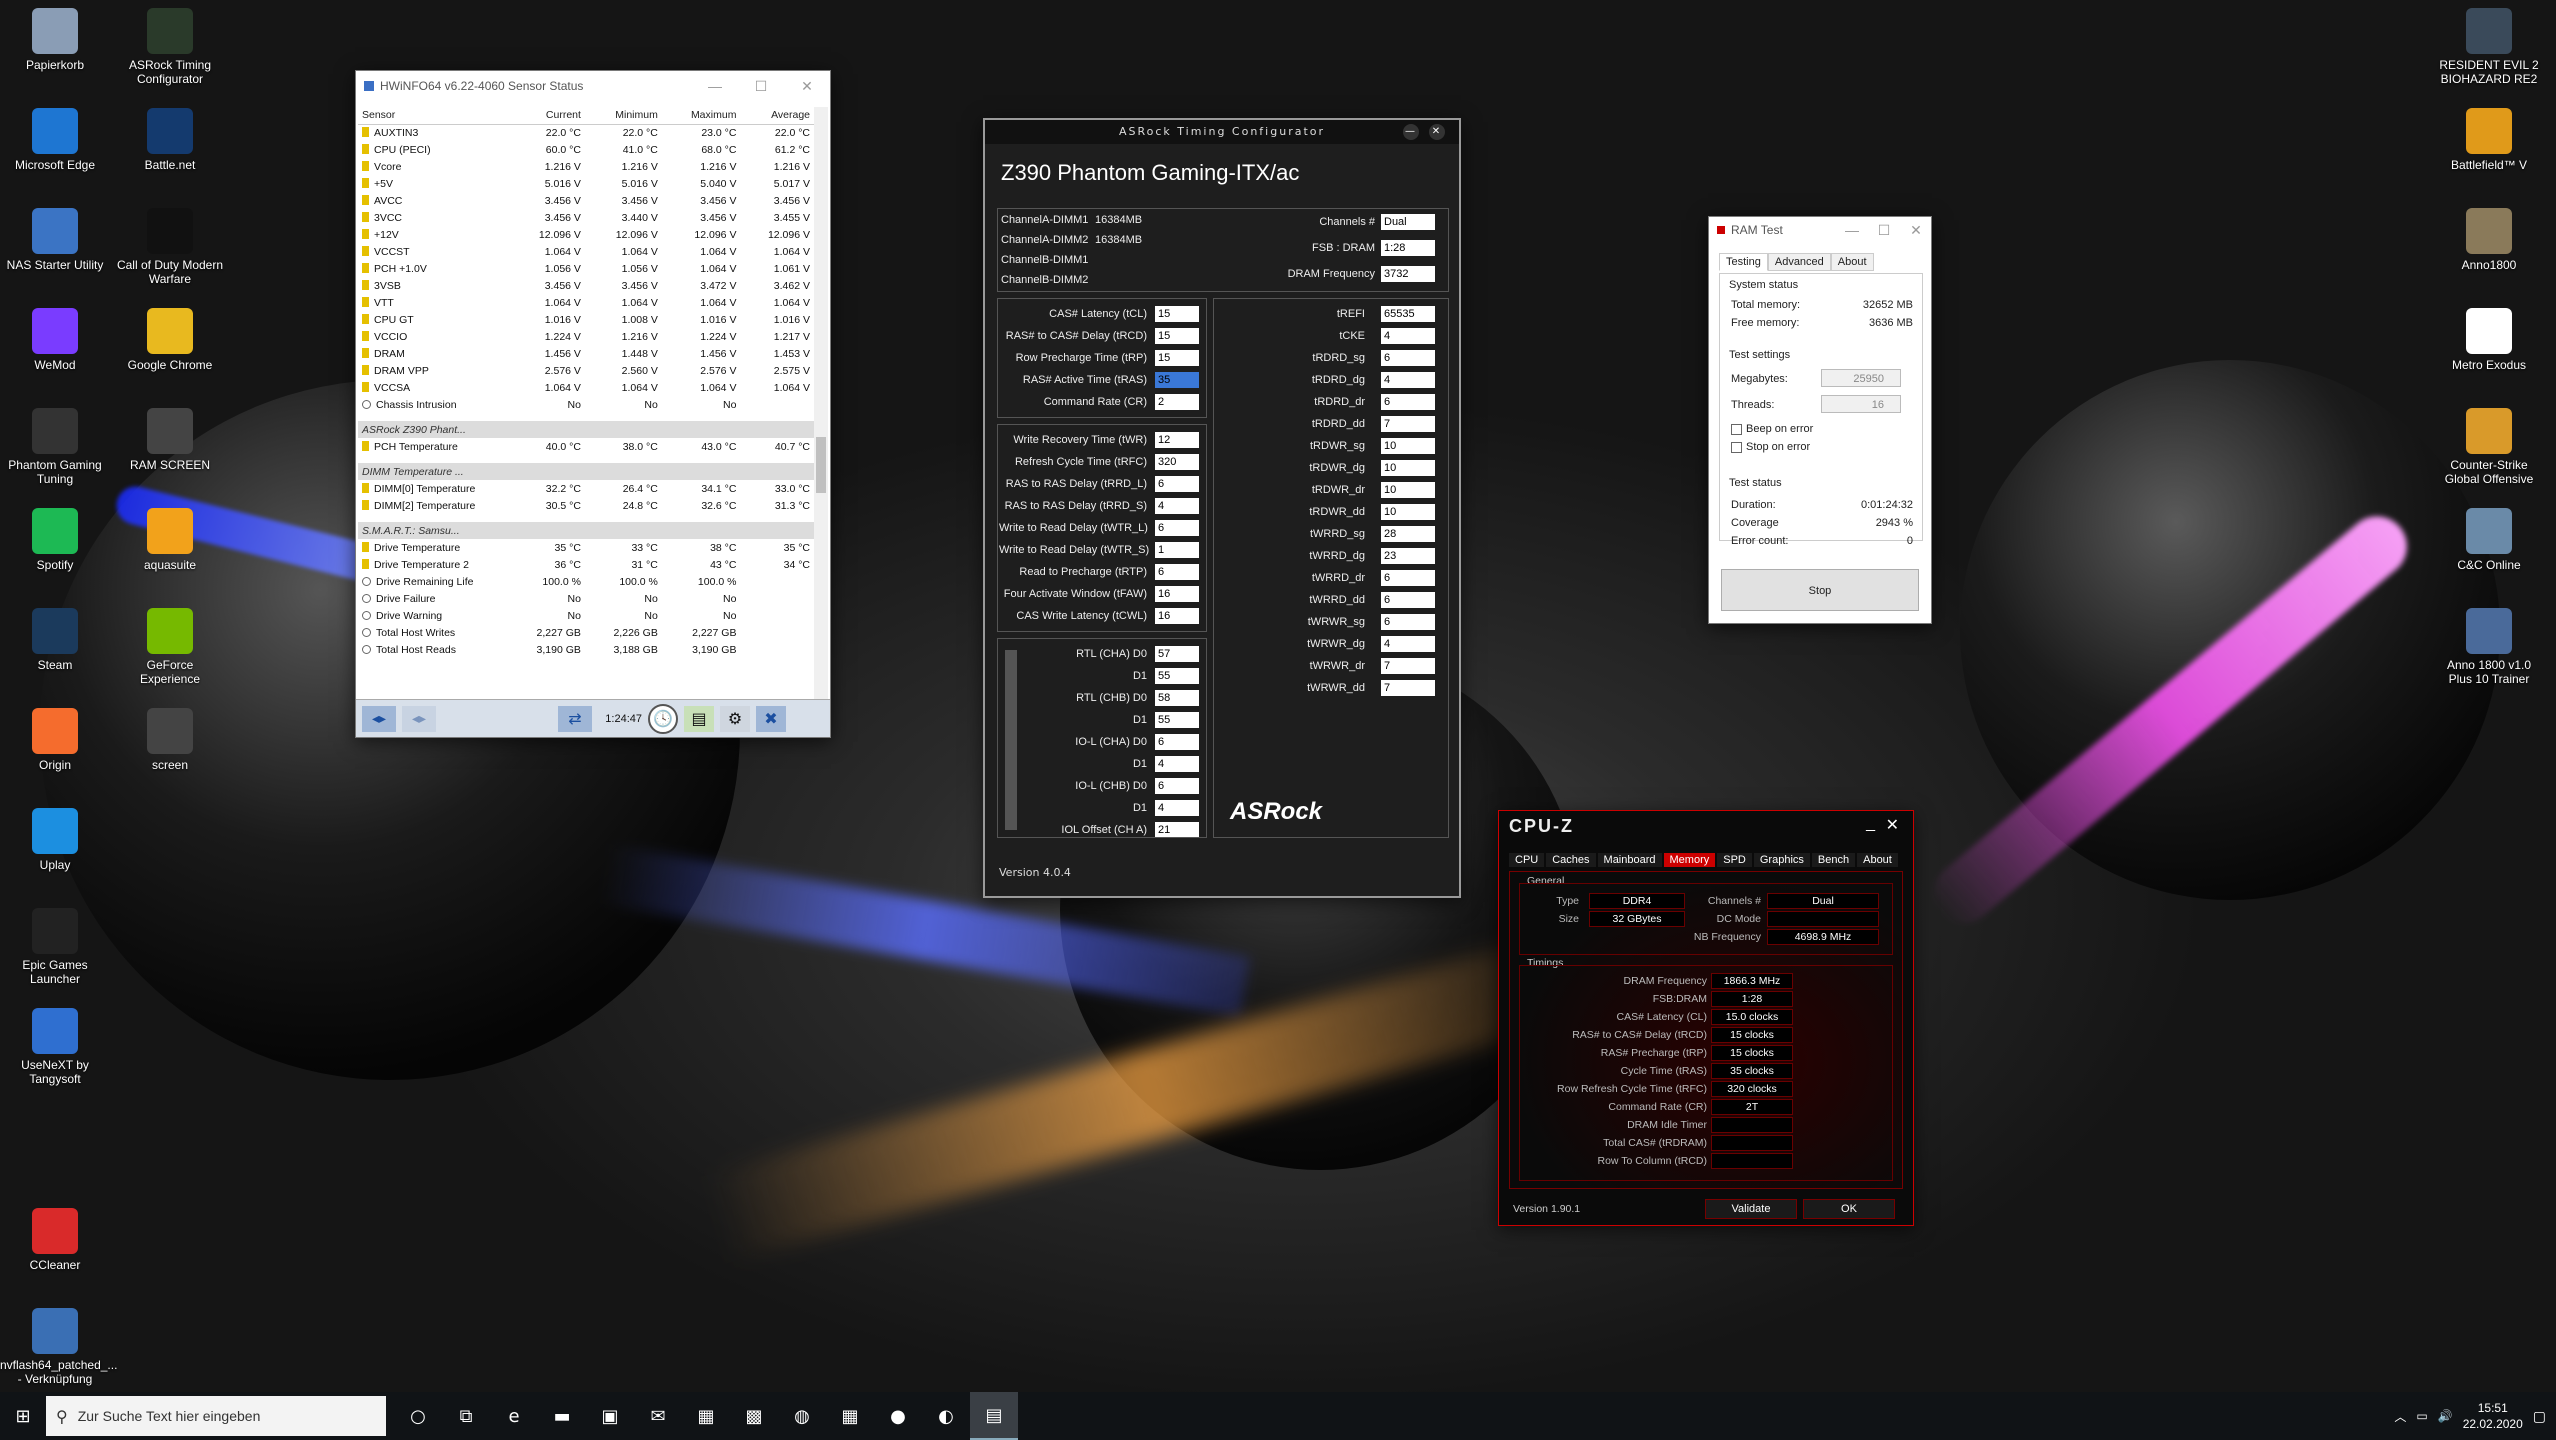  I want to click on beep-on-error-checkbox: Beep on error, so click(1772, 429).